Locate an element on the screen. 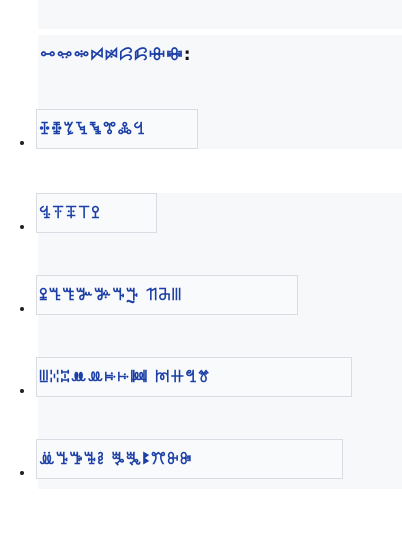 The width and height of the screenshot is (402, 538). section-heading: ꗬꗭꗮꗯꗰꗱꗲꗳꗴ: is located at coordinates (116, 55).